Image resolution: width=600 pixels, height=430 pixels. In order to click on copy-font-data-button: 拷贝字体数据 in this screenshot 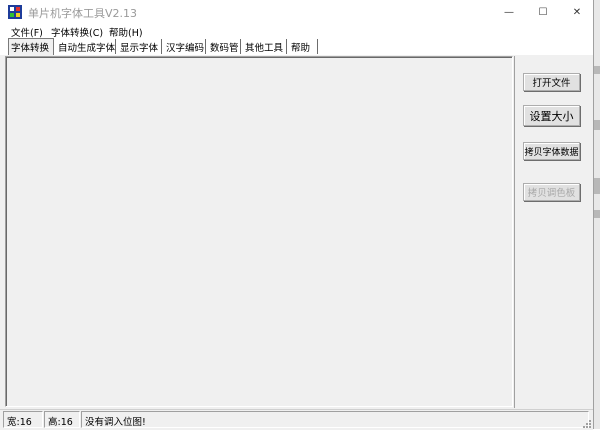, I will do `click(551, 151)`.